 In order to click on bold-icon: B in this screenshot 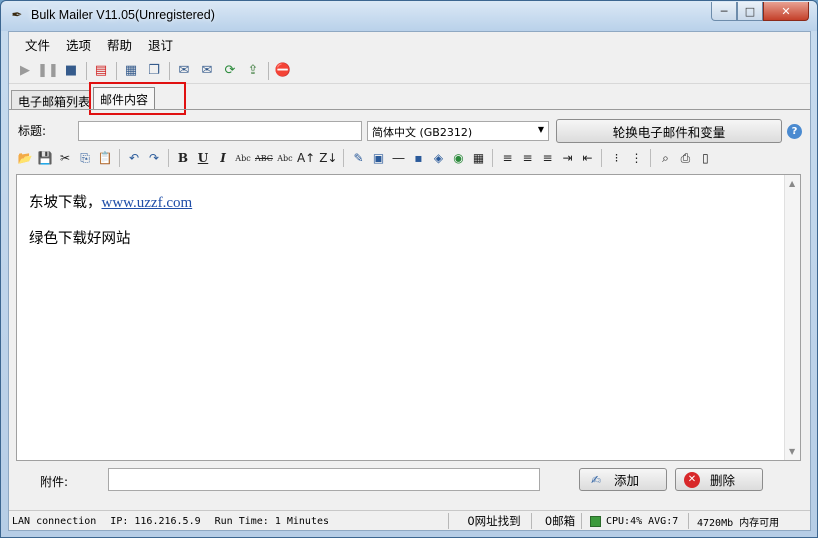, I will do `click(183, 158)`.